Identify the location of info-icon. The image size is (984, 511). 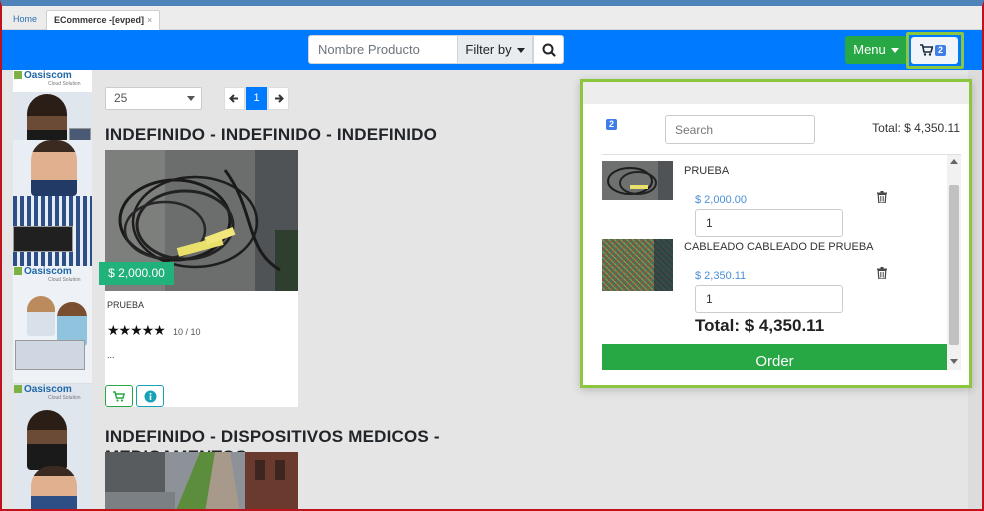
(150, 396).